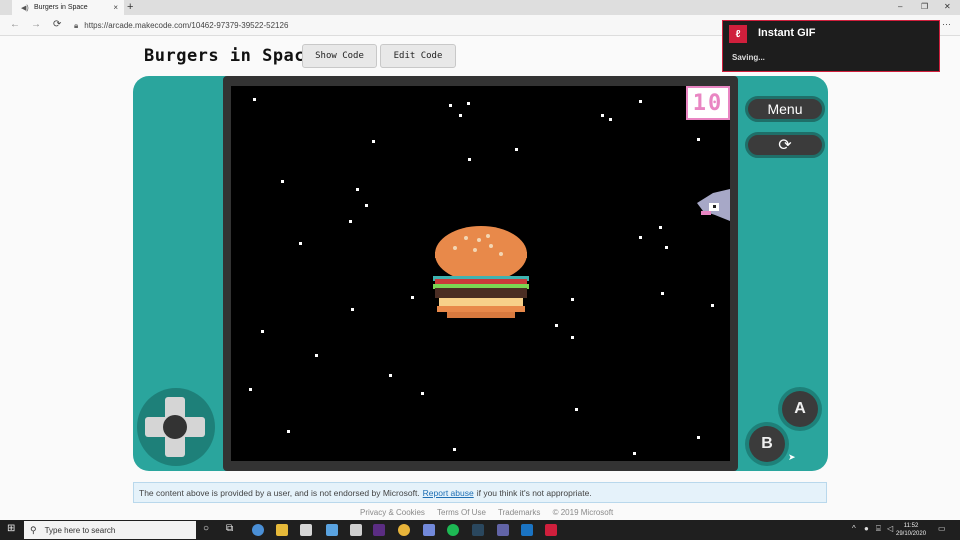 This screenshot has width=960, height=540. I want to click on burger-sprite, so click(481, 272).